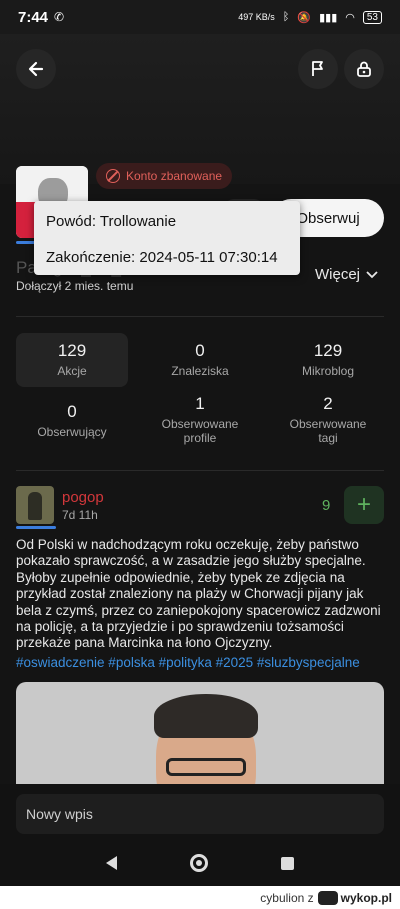 The image size is (400, 909). I want to click on photo-glasses, so click(206, 767).